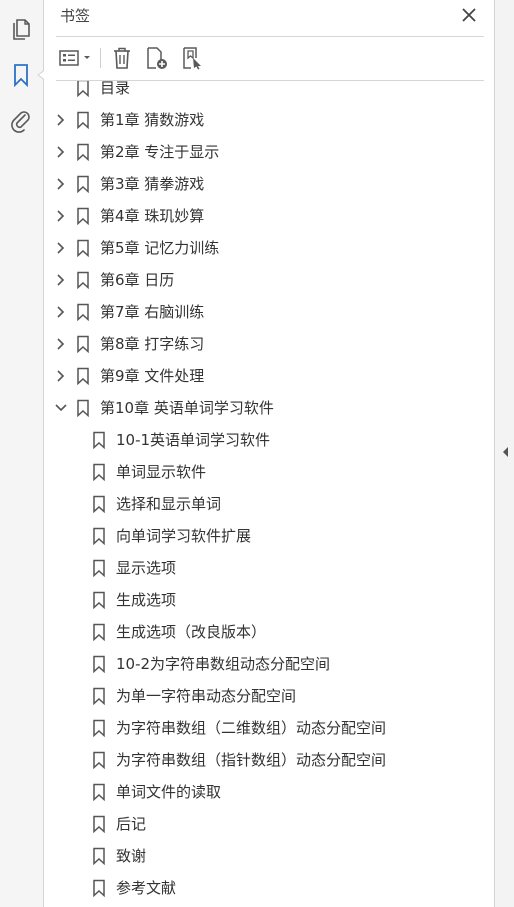 This screenshot has height=907, width=514. I want to click on bookmark-row: 第5章 记忆力训练, so click(260, 248).